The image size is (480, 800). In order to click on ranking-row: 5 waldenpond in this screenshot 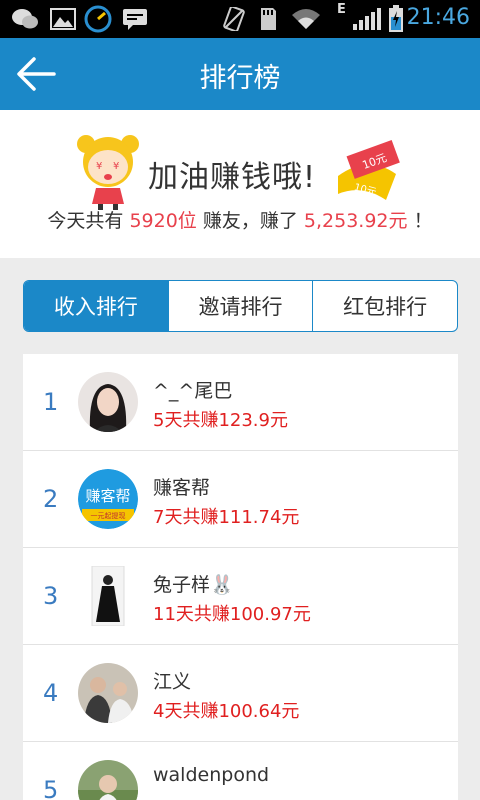, I will do `click(240, 771)`.